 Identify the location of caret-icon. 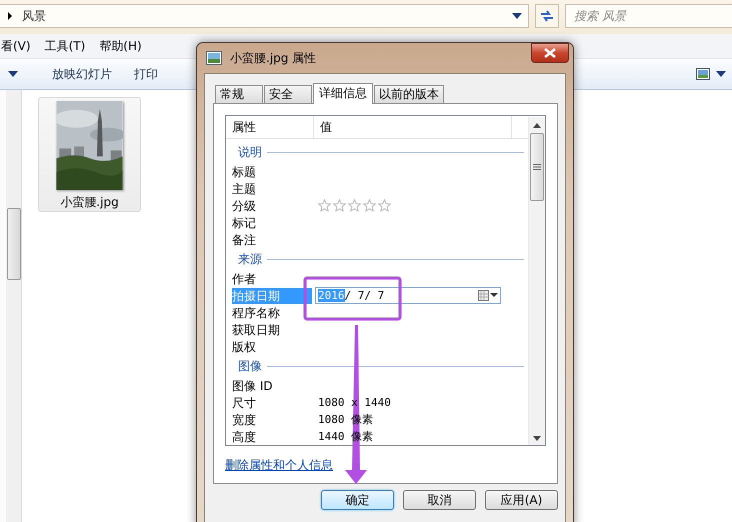
(10, 16).